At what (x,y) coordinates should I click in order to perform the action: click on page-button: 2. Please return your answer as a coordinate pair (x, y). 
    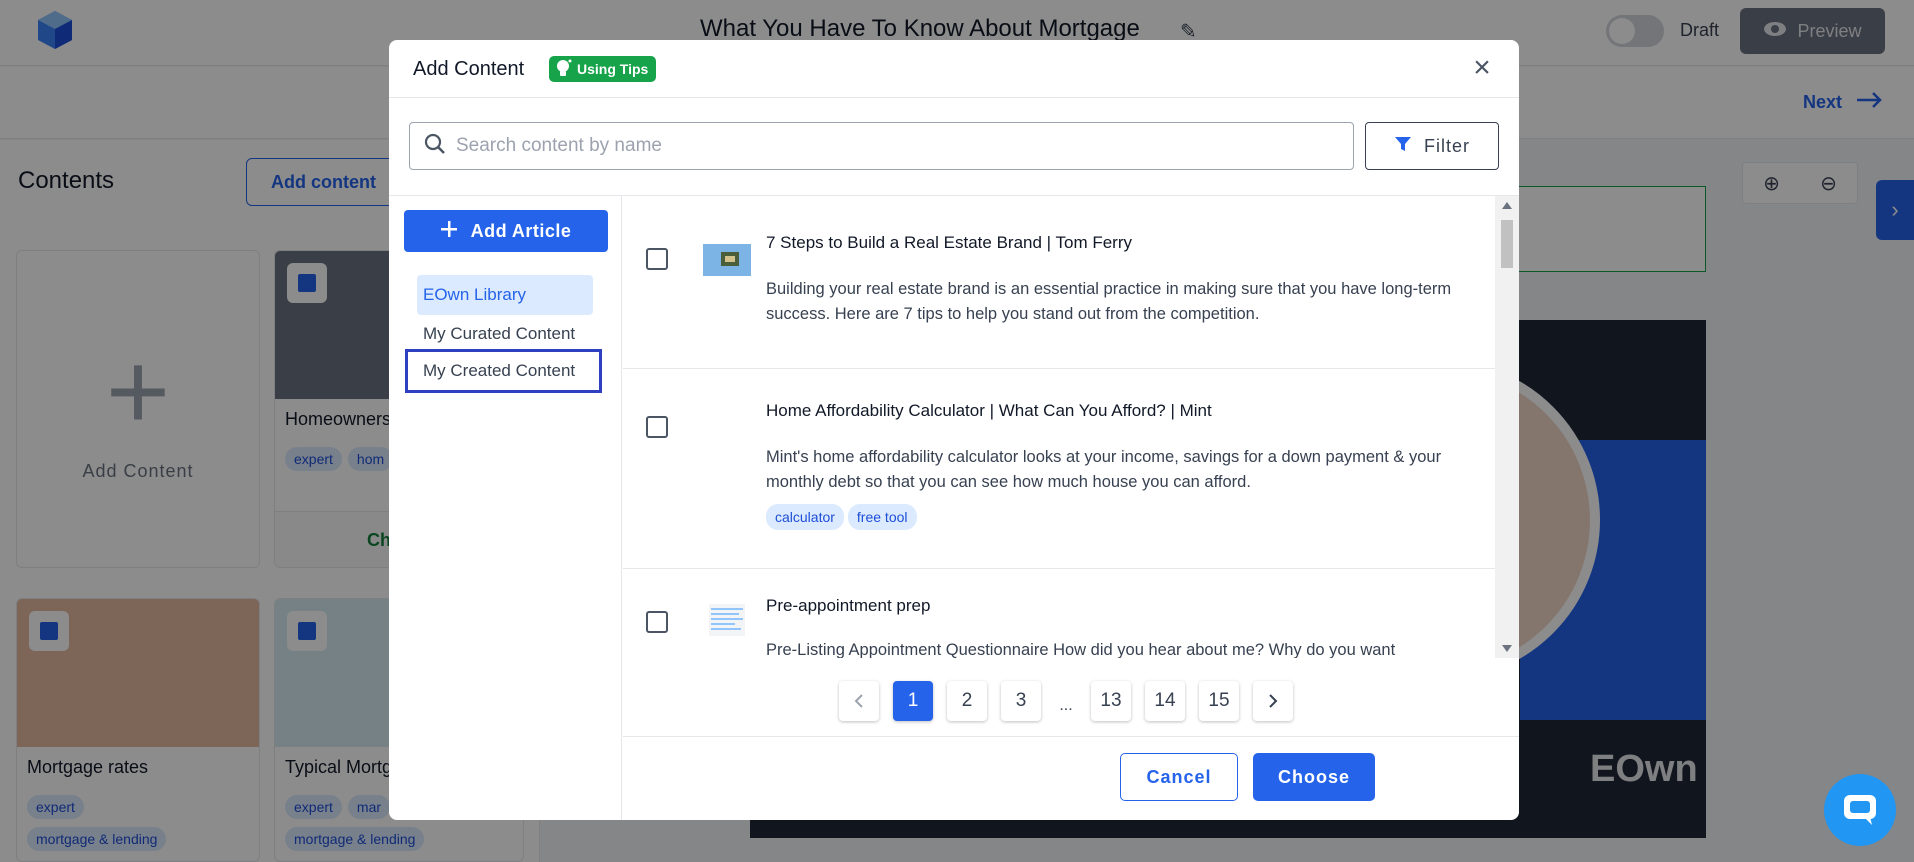
    Looking at the image, I should click on (967, 701).